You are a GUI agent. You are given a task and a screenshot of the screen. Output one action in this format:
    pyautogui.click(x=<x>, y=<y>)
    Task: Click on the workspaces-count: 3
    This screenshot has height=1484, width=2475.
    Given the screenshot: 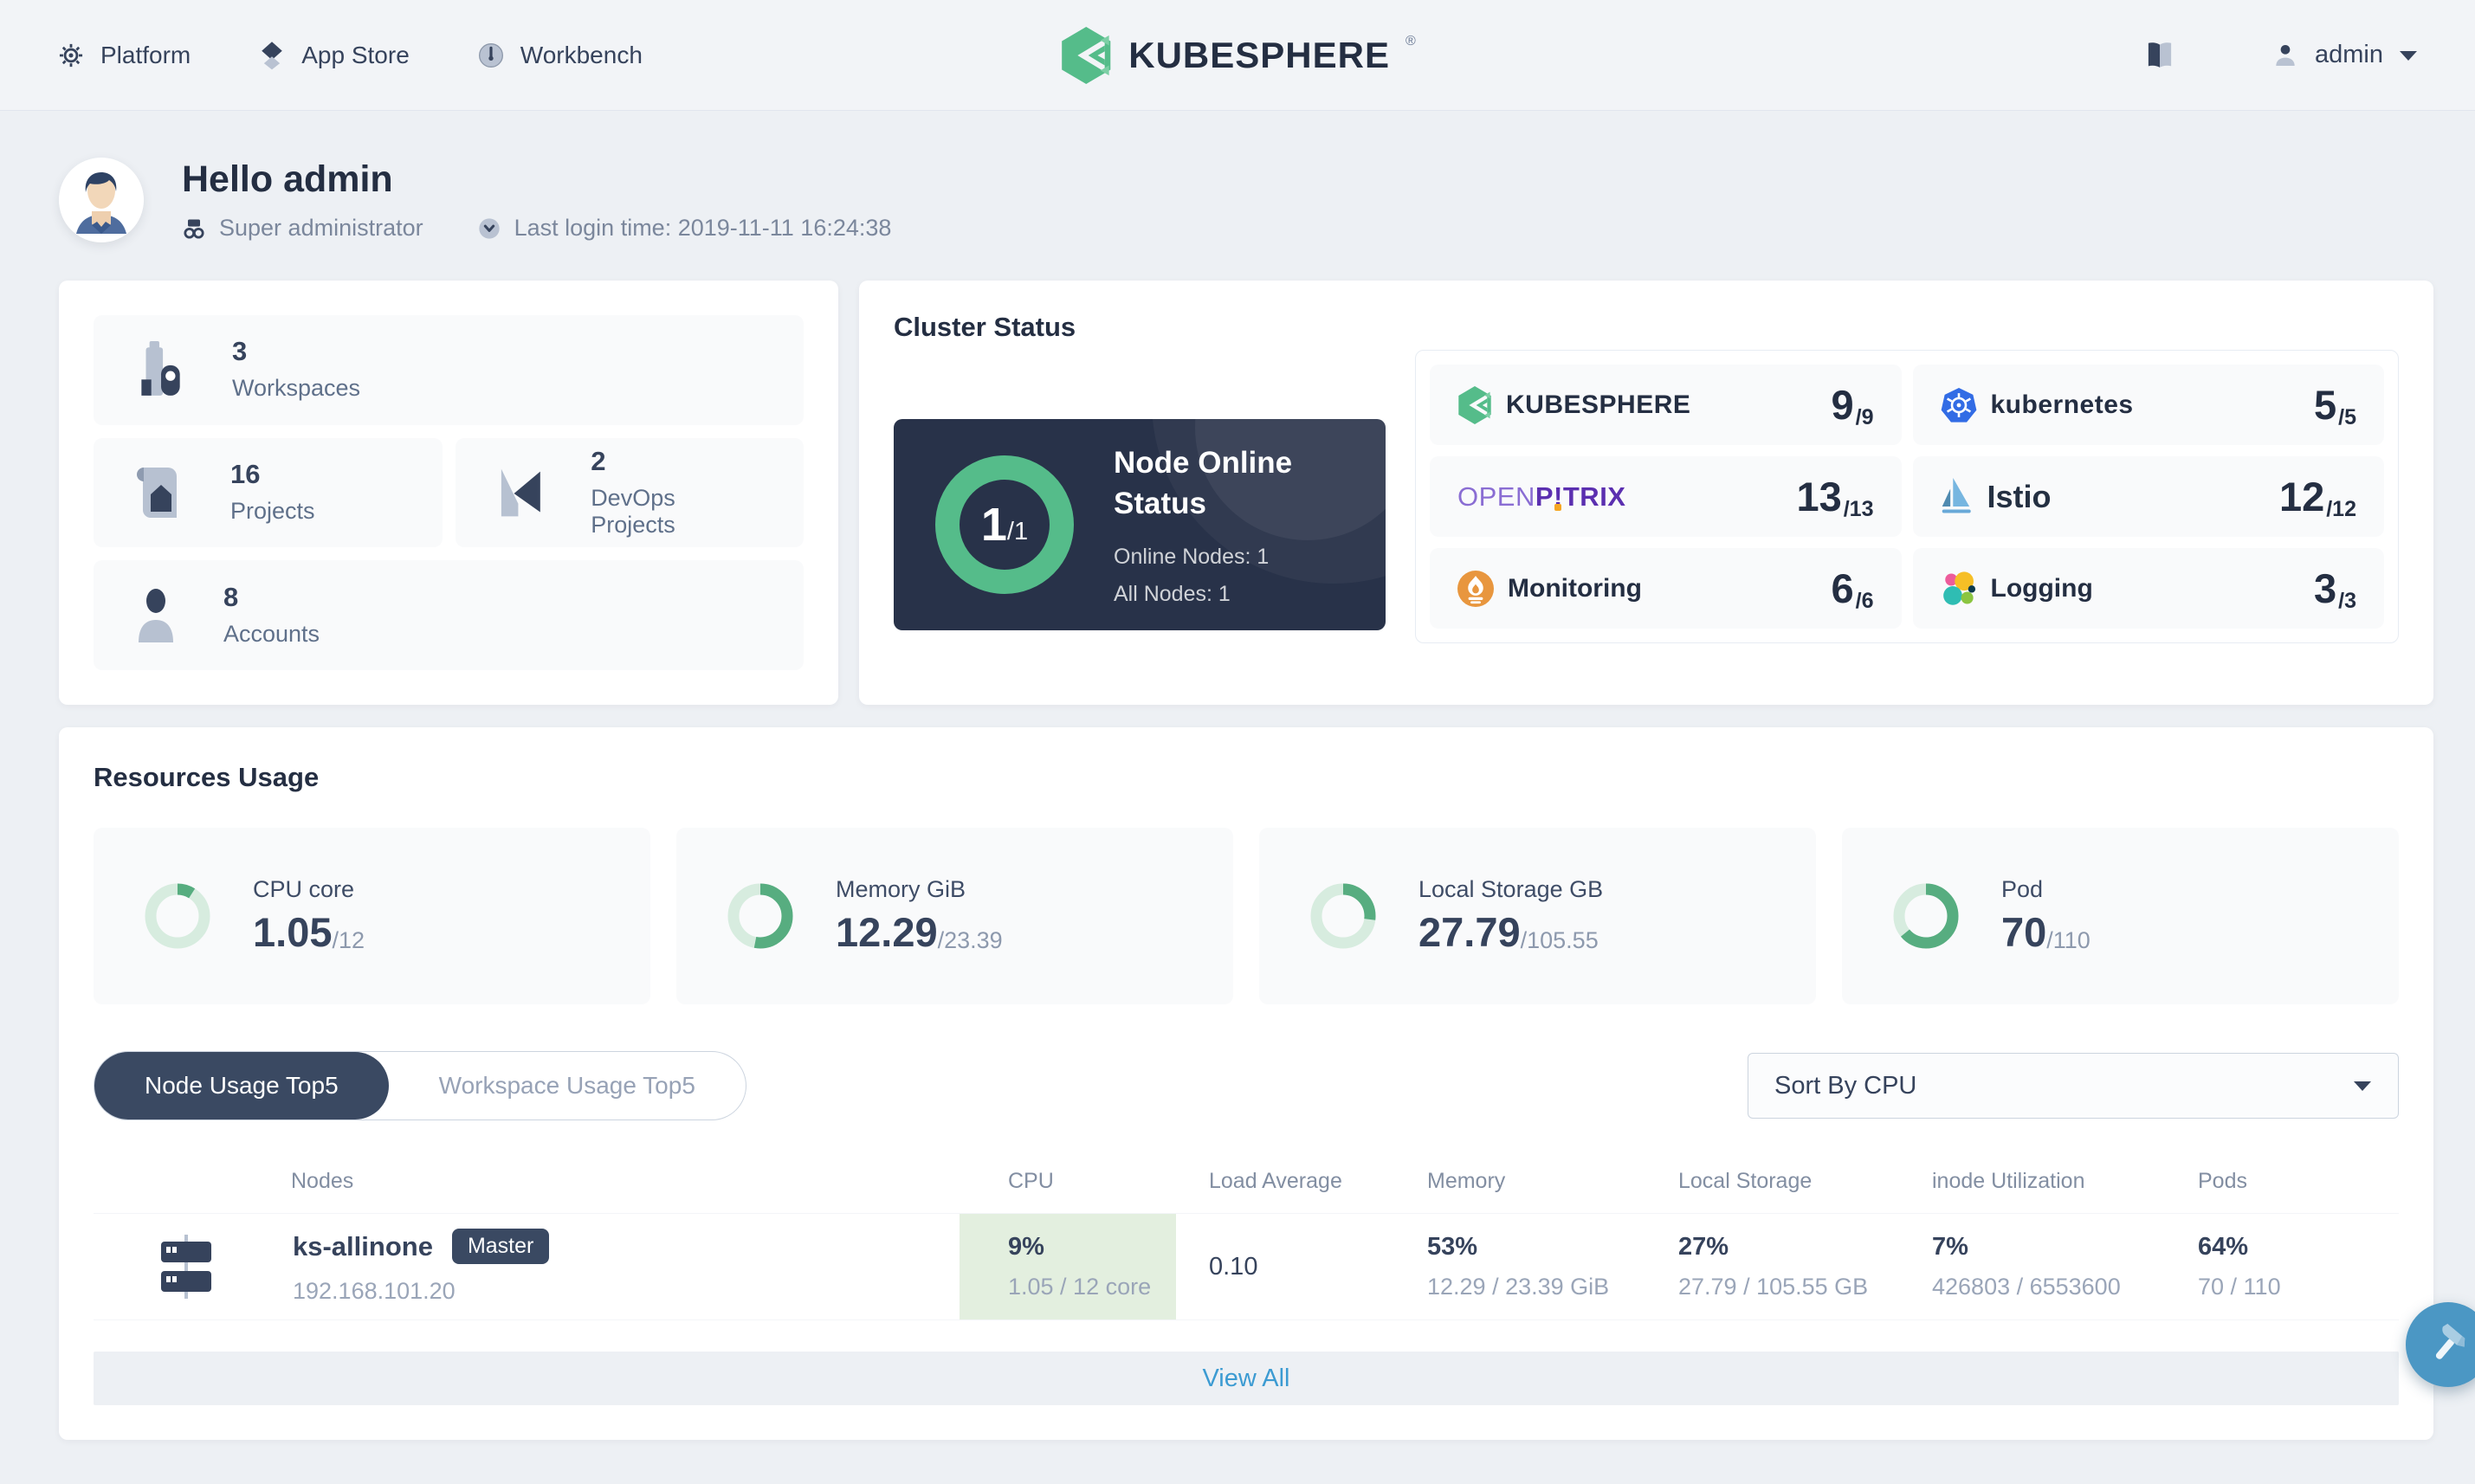 What is the action you would take?
    pyautogui.click(x=240, y=351)
    